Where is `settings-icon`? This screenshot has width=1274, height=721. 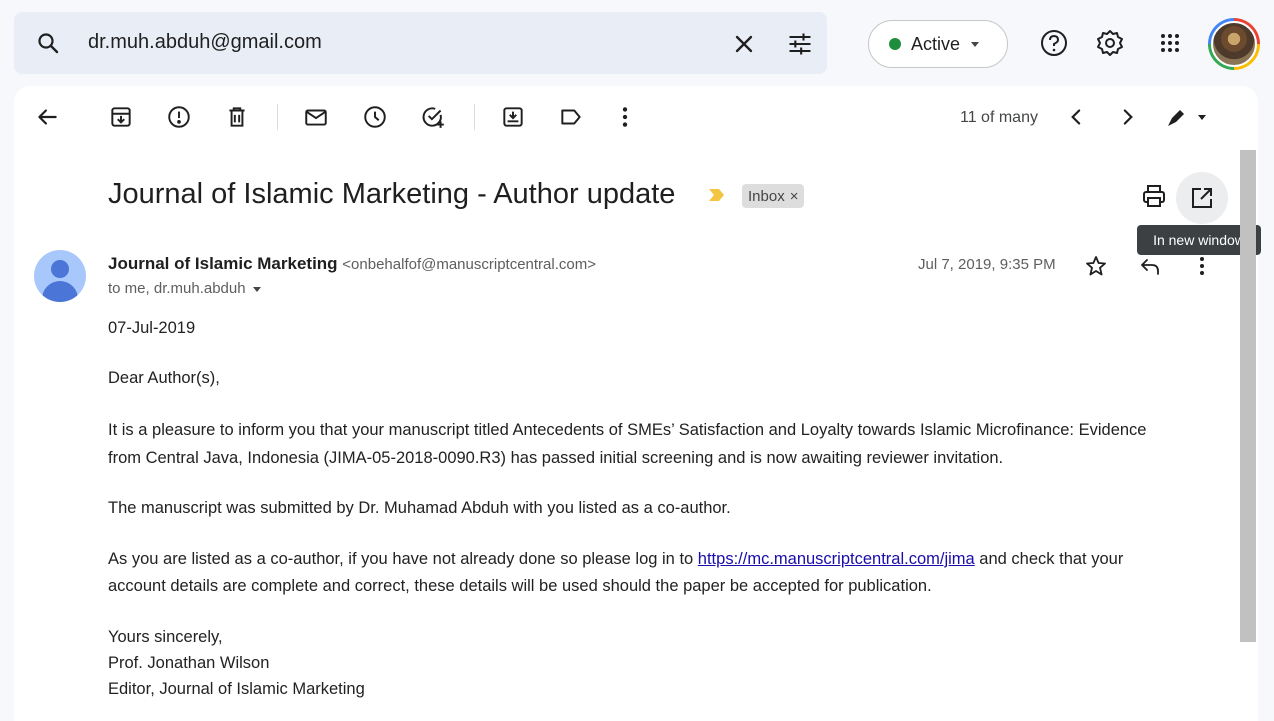
settings-icon is located at coordinates (1110, 43).